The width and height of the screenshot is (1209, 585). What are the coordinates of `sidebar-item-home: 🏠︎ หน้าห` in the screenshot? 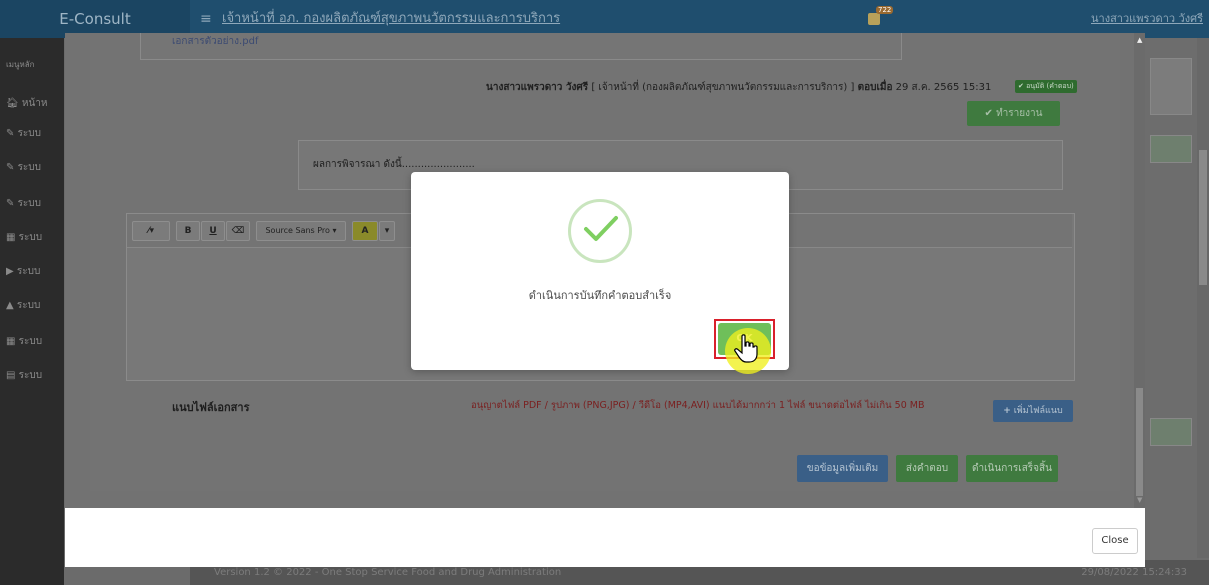 It's located at (27, 103).